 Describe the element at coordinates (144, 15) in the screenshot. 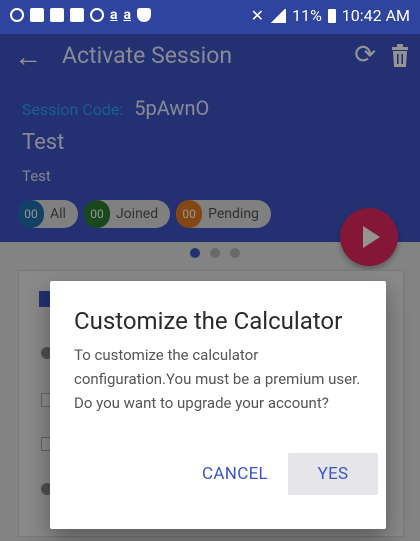

I see `shield-icon` at that location.